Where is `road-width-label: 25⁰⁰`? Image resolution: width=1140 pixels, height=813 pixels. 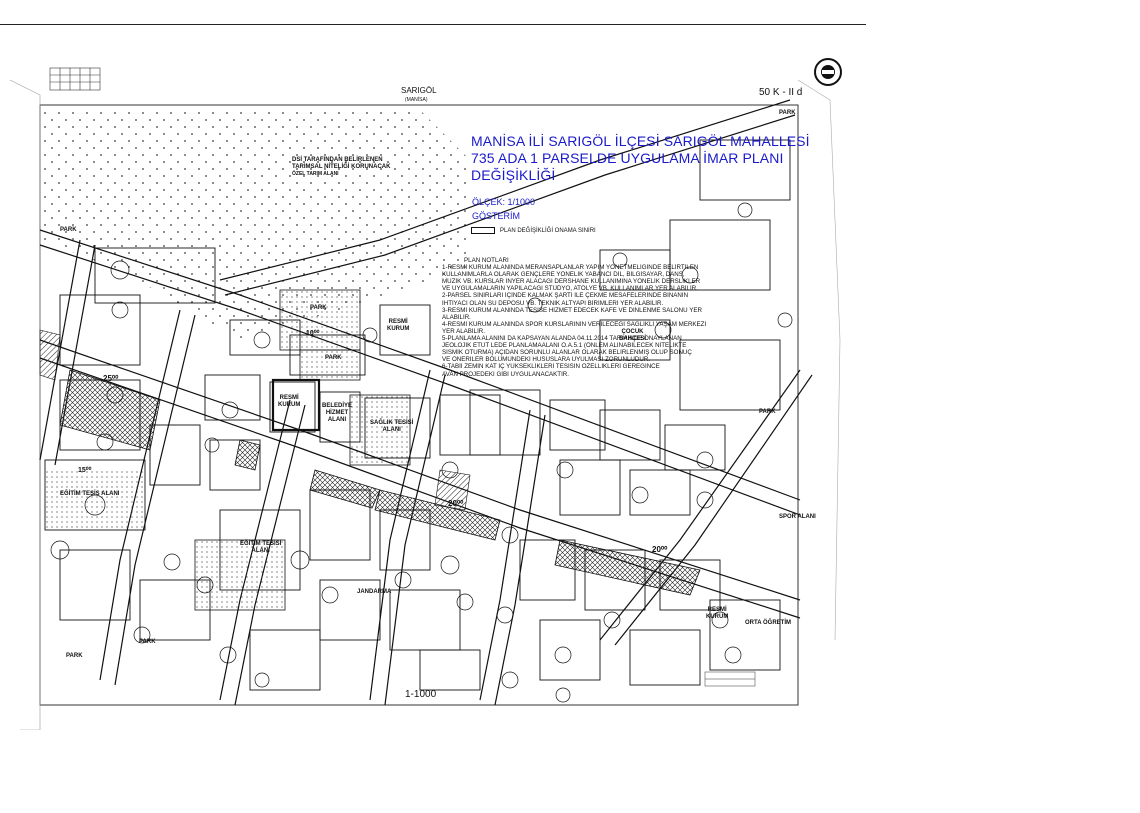
road-width-label: 25⁰⁰ is located at coordinates (111, 378).